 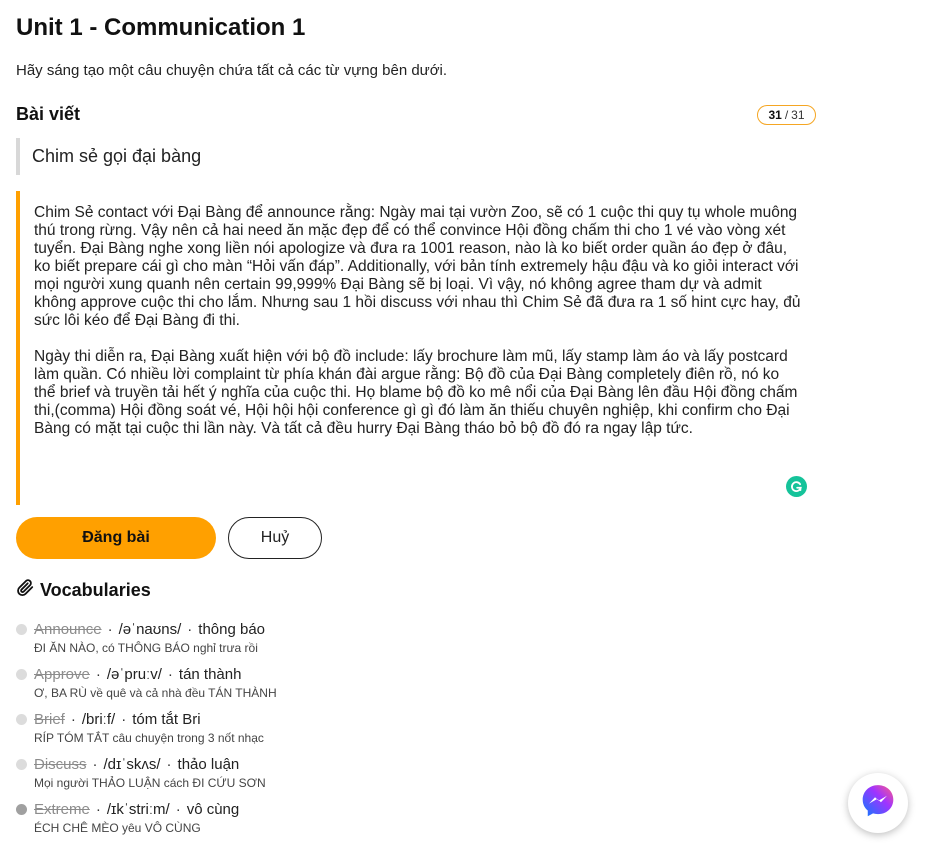 What do you see at coordinates (117, 828) in the screenshot?
I see `vocab-mnemonic: ÉCH CHÊ MÈO yêu VÔ CÙNG` at bounding box center [117, 828].